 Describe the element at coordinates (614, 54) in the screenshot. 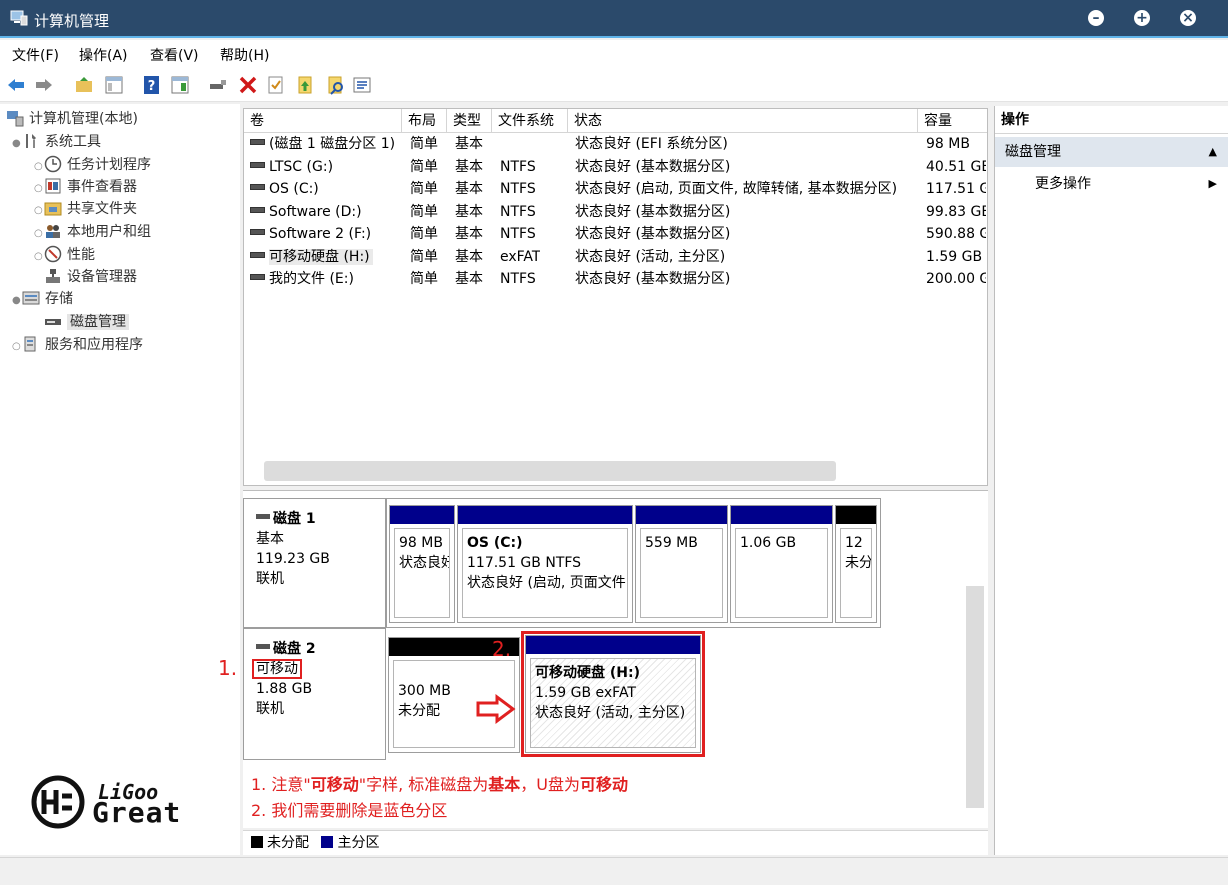

I see `menu-bar: 文件(F) 操作(A) 查看(V) 帮助(H)` at that location.